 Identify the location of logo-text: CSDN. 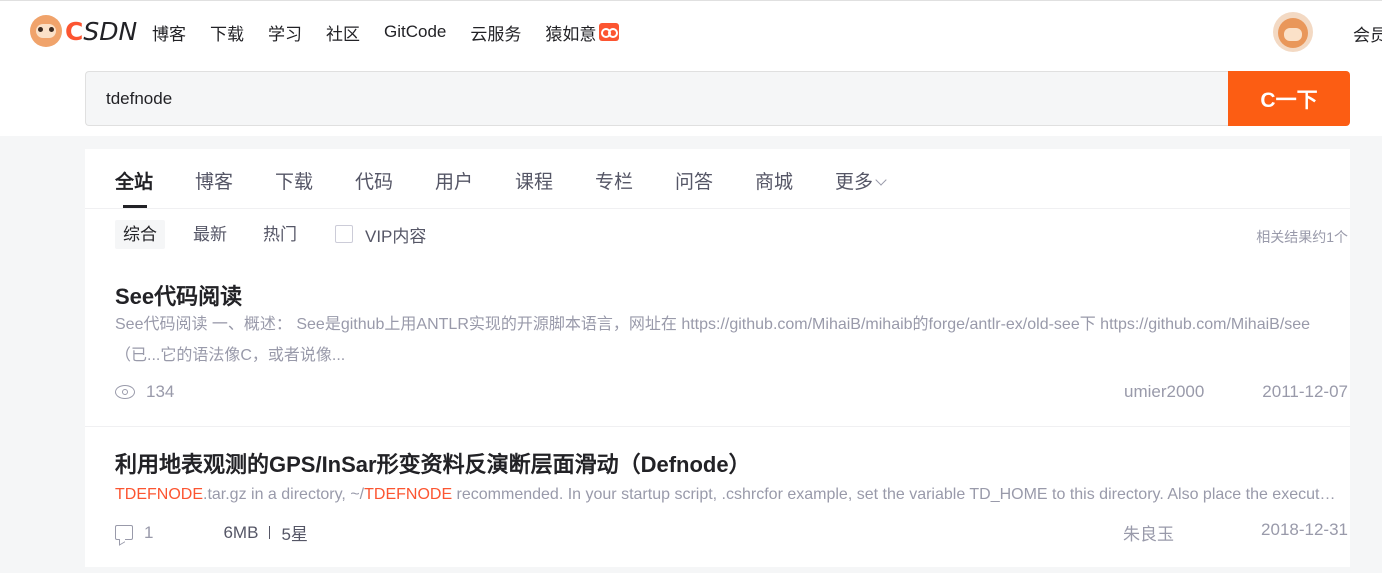
(101, 31).